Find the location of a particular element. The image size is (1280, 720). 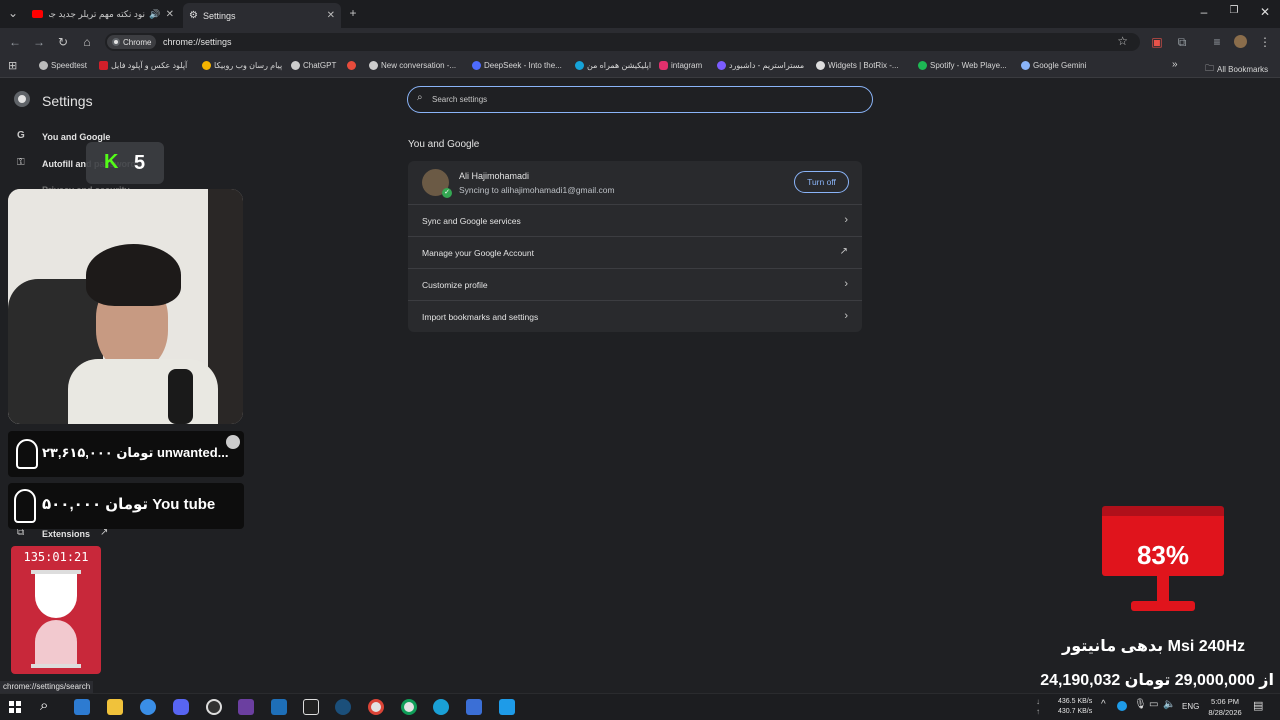

bookmark-item: Google Gemini is located at coordinates (1053, 65).